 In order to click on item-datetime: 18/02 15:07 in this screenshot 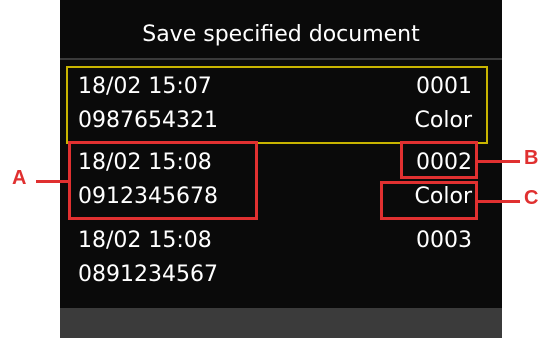, I will do `click(145, 86)`.